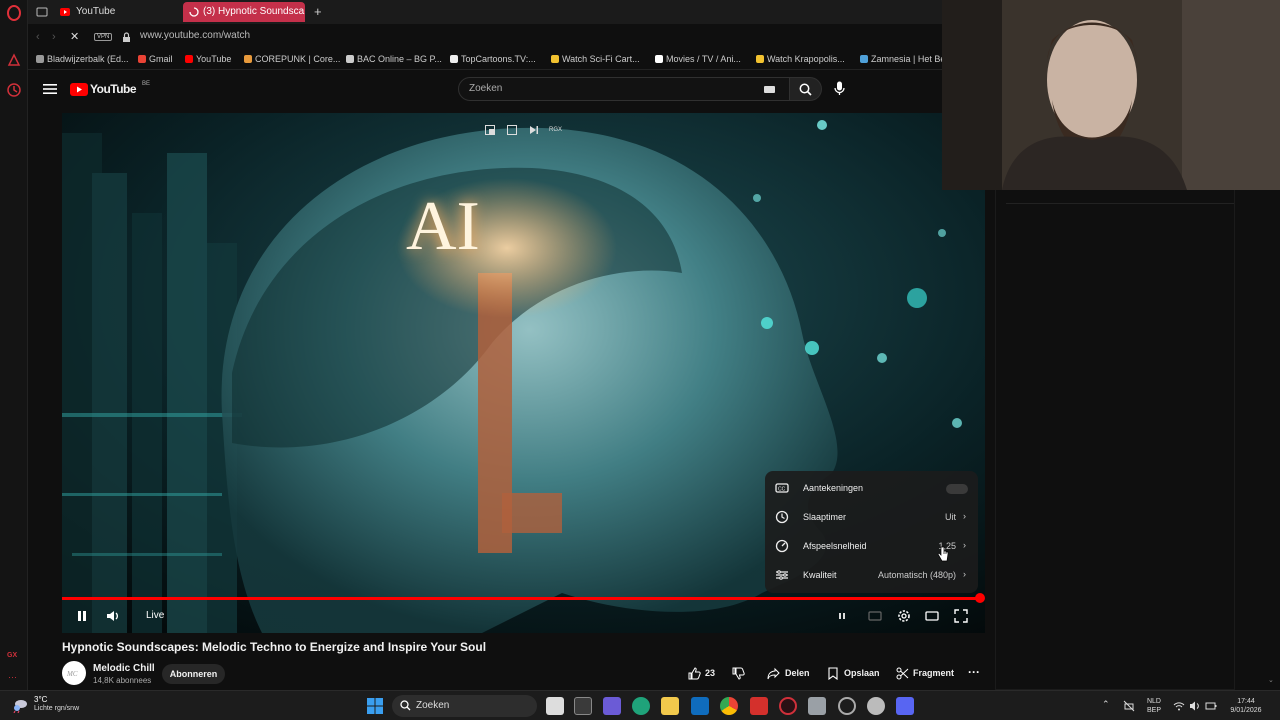 Image resolution: width=1280 pixels, height=720 pixels. Describe the element at coordinates (871, 575) in the screenshot. I see `menu-item-quality: Kwaliteit Automatisch (480p) ›` at that location.